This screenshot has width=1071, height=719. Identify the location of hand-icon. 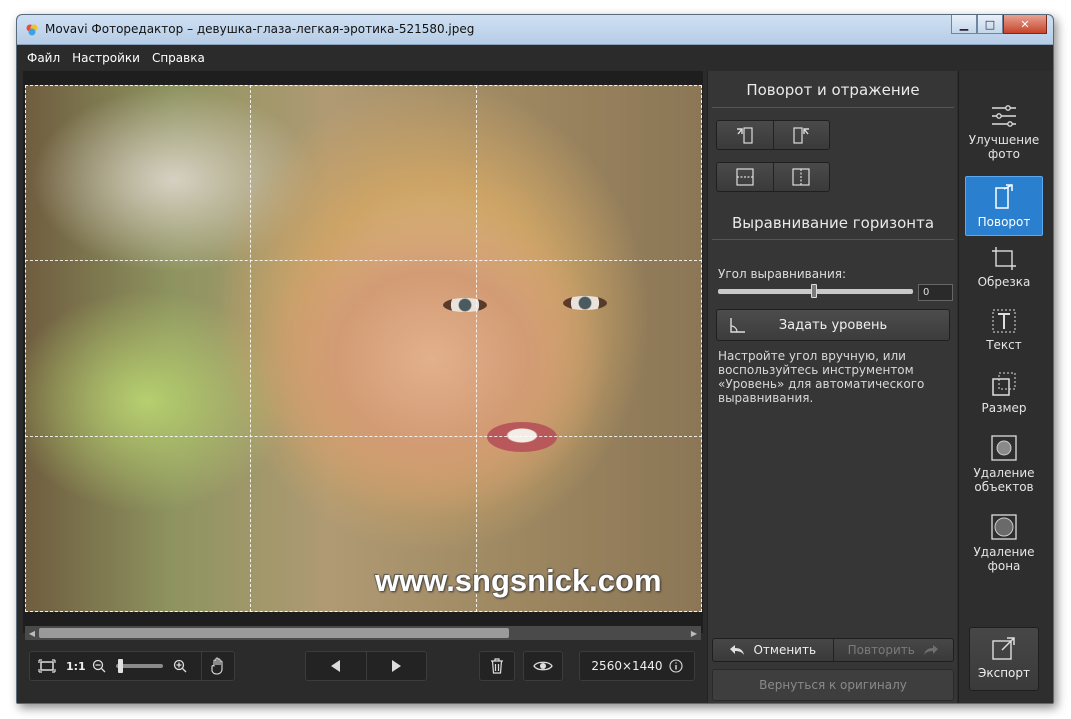
(213, 666).